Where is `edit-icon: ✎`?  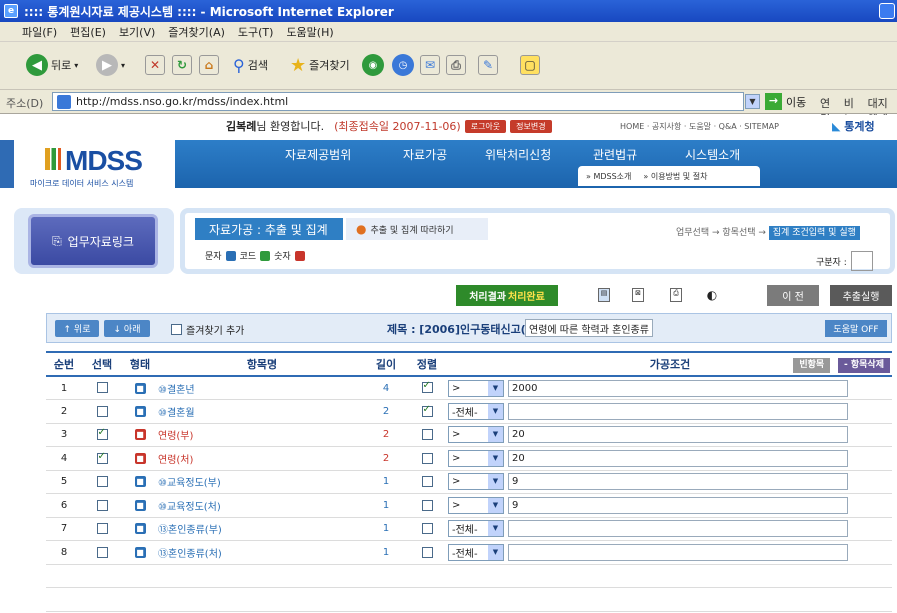 edit-icon: ✎ is located at coordinates (488, 65).